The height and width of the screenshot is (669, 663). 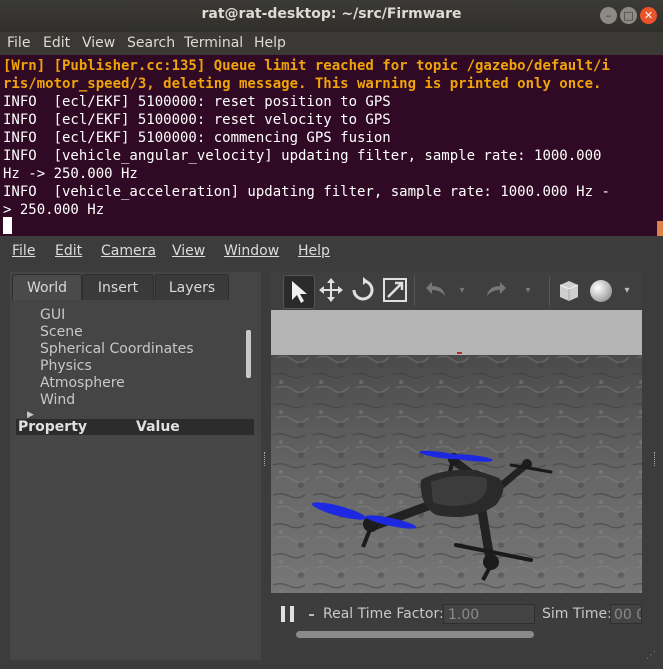 What do you see at coordinates (47, 287) in the screenshot?
I see `tab-world: World` at bounding box center [47, 287].